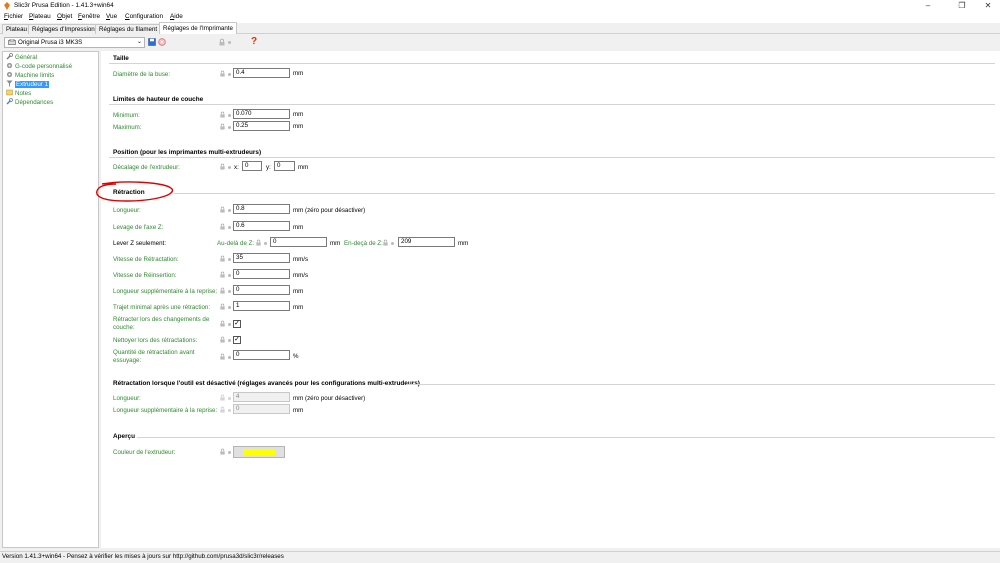 The height and width of the screenshot is (563, 1000). What do you see at coordinates (261, 290) in the screenshot?
I see `extra-restart-input: 0` at bounding box center [261, 290].